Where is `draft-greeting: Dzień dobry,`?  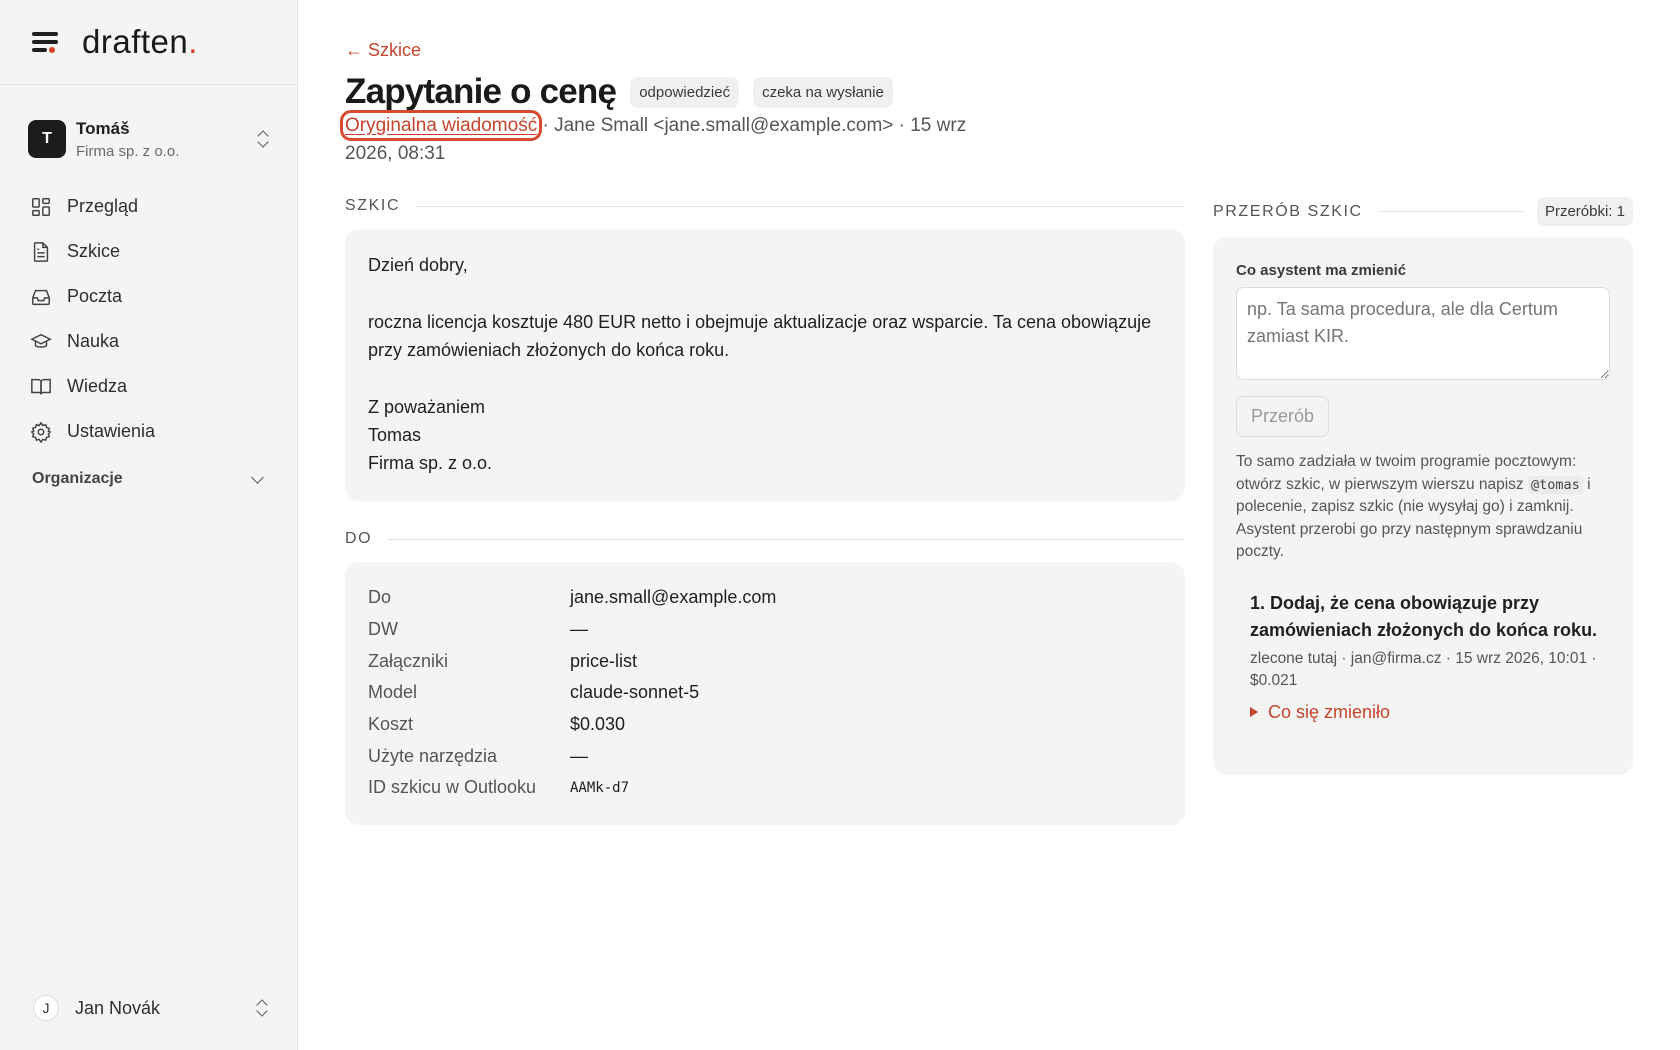
draft-greeting: Dzień dobry, is located at coordinates (418, 265).